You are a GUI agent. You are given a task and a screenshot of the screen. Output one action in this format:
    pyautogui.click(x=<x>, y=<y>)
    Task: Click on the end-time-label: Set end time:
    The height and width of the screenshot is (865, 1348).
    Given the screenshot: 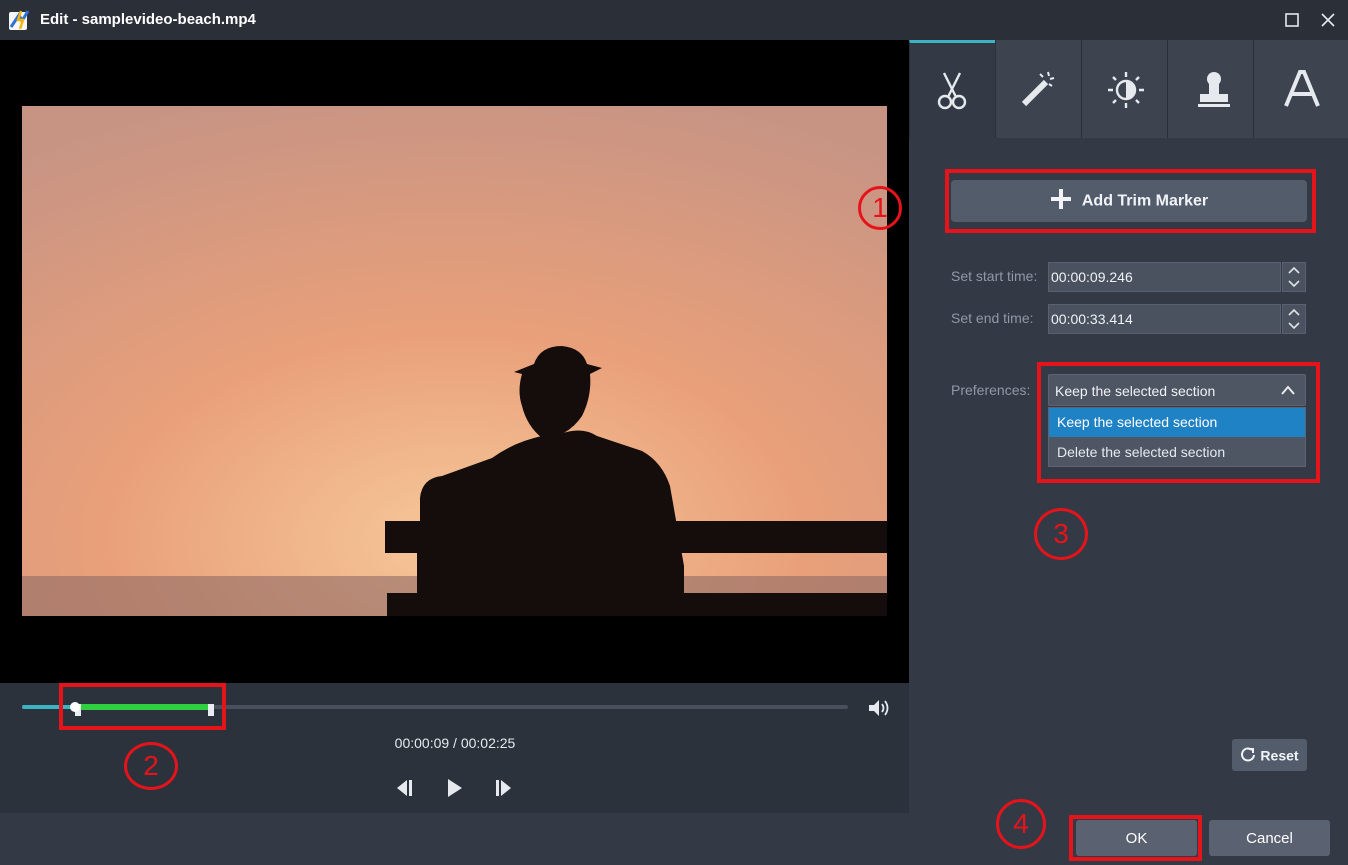 What is the action you would take?
    pyautogui.click(x=992, y=318)
    